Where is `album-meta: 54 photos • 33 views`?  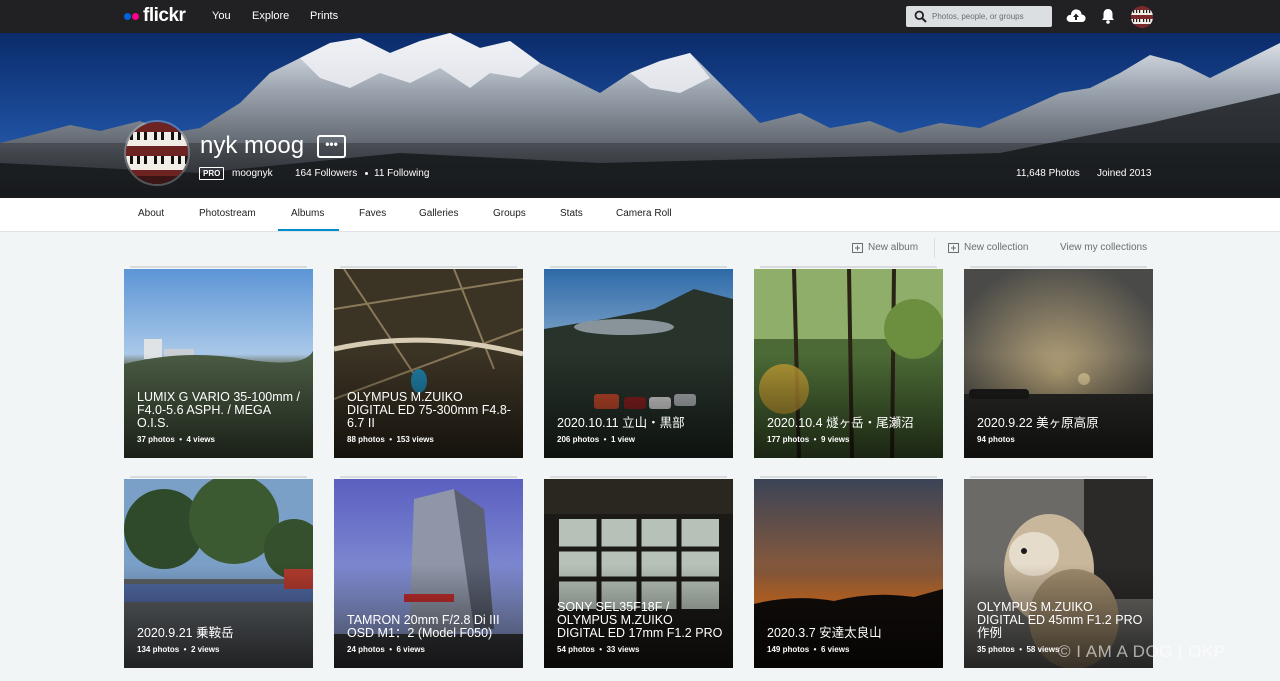 album-meta: 54 photos • 33 views is located at coordinates (598, 649).